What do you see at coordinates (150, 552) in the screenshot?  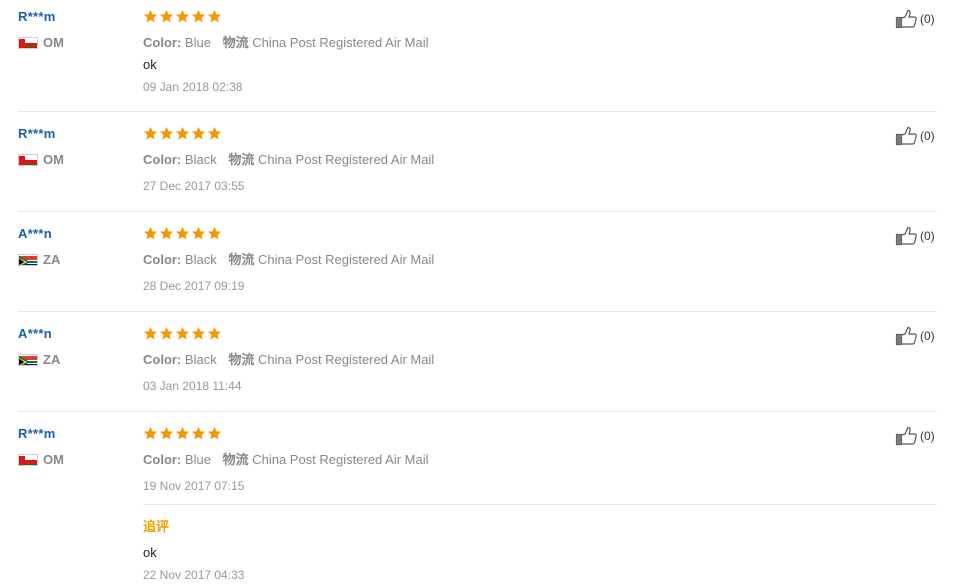 I see `additional-feedback-text: ok` at bounding box center [150, 552].